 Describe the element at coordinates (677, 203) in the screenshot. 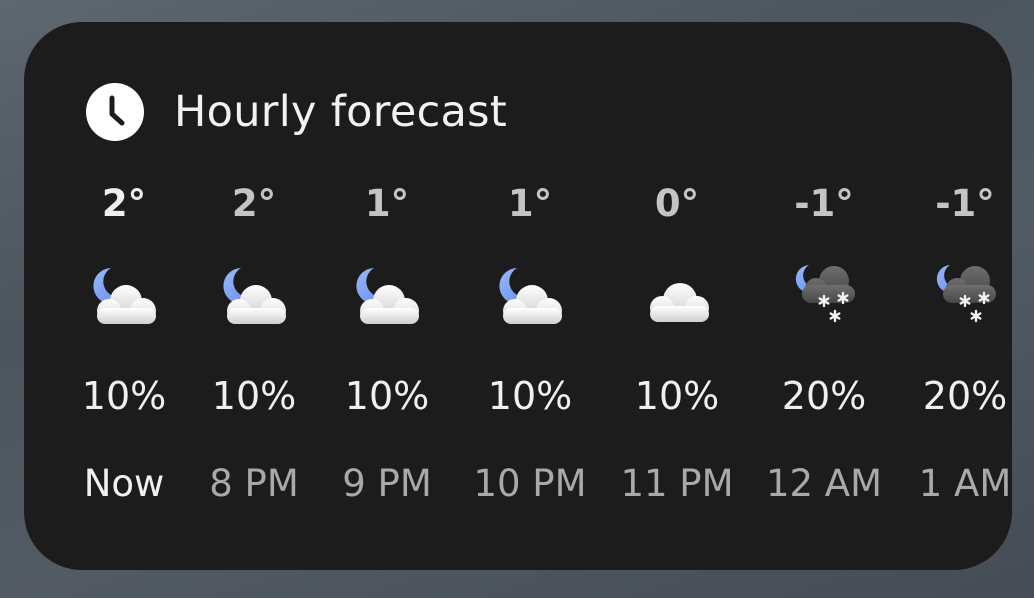

I see `hour-temperature: 0°` at that location.